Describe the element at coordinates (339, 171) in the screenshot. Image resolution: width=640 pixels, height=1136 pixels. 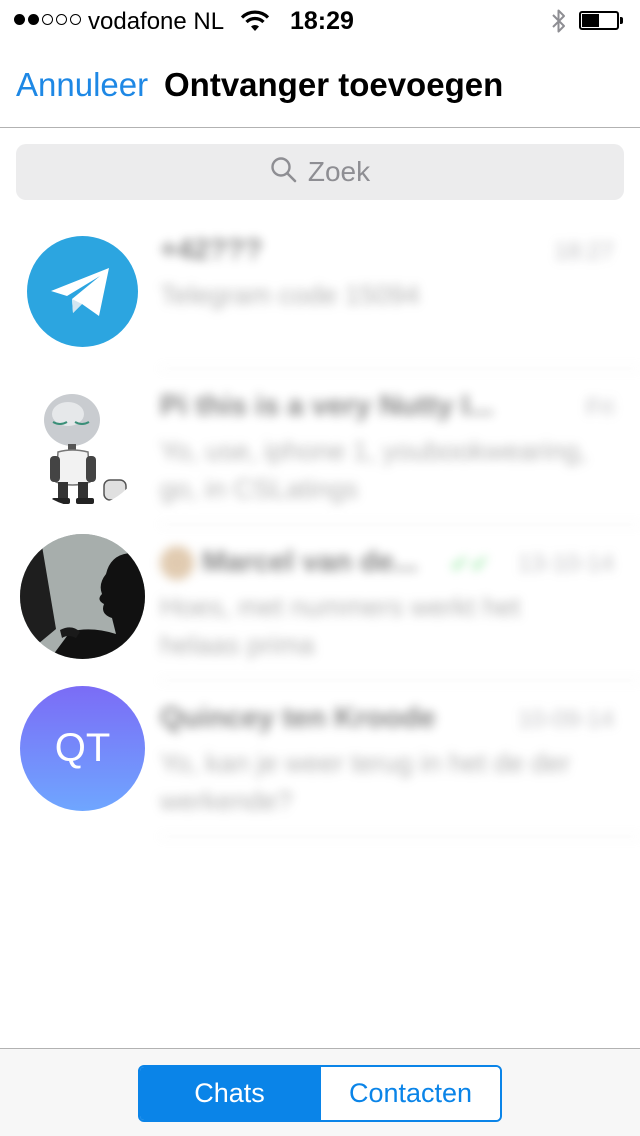
I see `search-placeholder: Zoek` at that location.